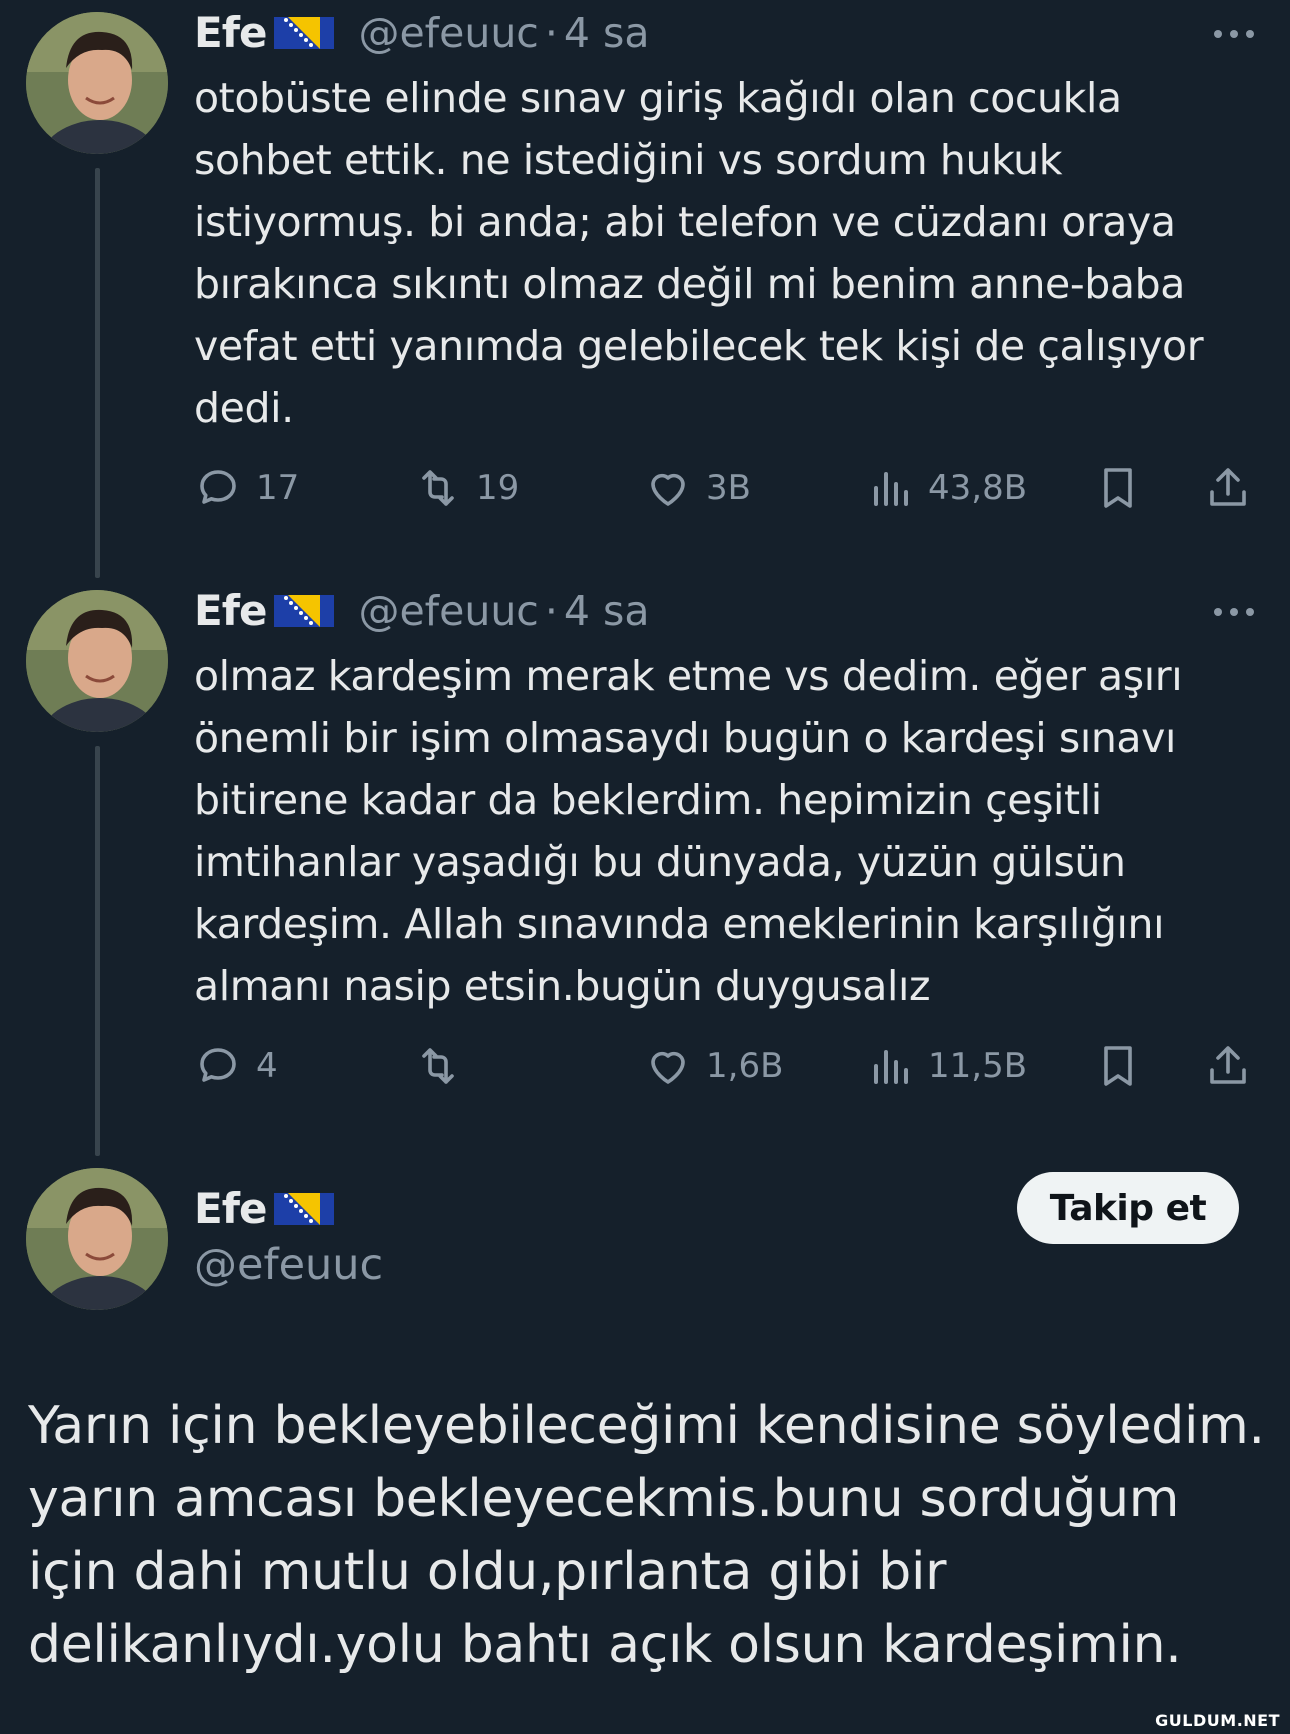 The height and width of the screenshot is (1734, 1290). I want to click on reply-button: 4, so click(236, 1066).